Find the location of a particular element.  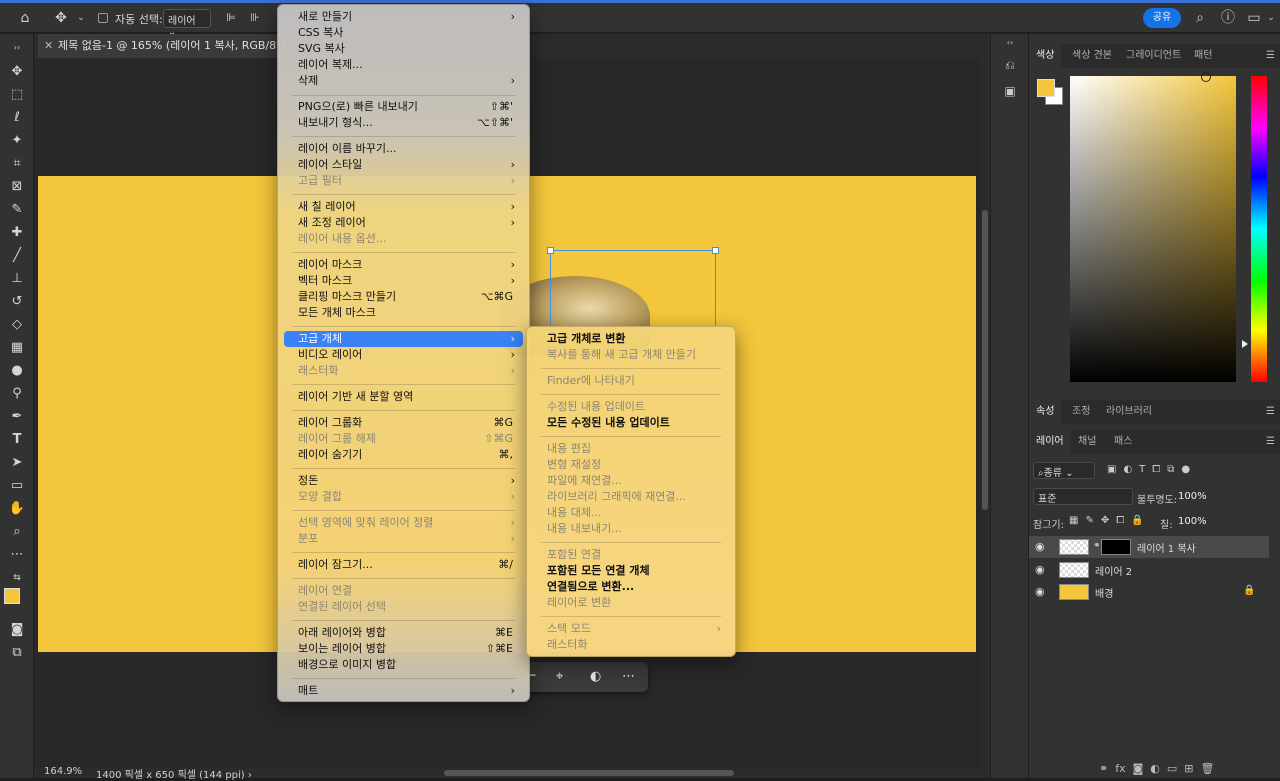

horizontal-scroll-thumb is located at coordinates (589, 773).